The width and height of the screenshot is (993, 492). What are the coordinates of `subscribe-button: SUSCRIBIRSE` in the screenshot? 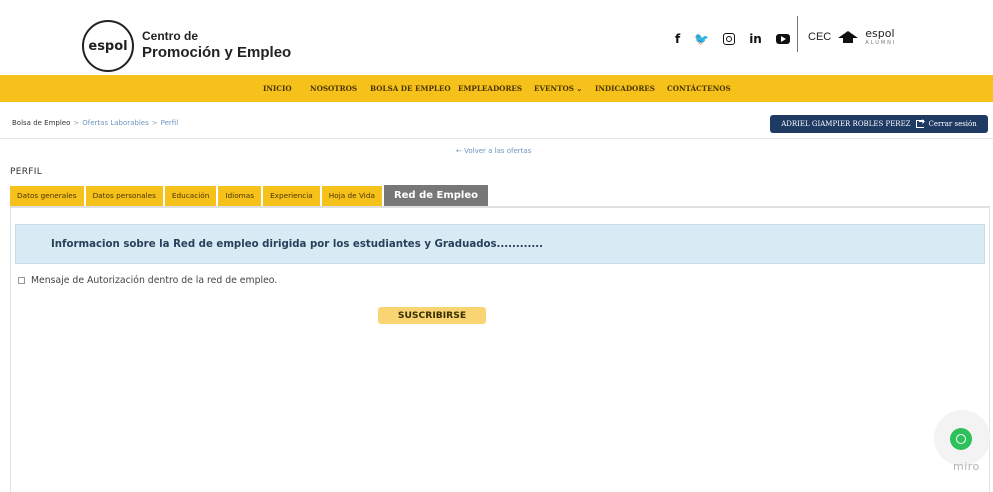 It's located at (432, 315).